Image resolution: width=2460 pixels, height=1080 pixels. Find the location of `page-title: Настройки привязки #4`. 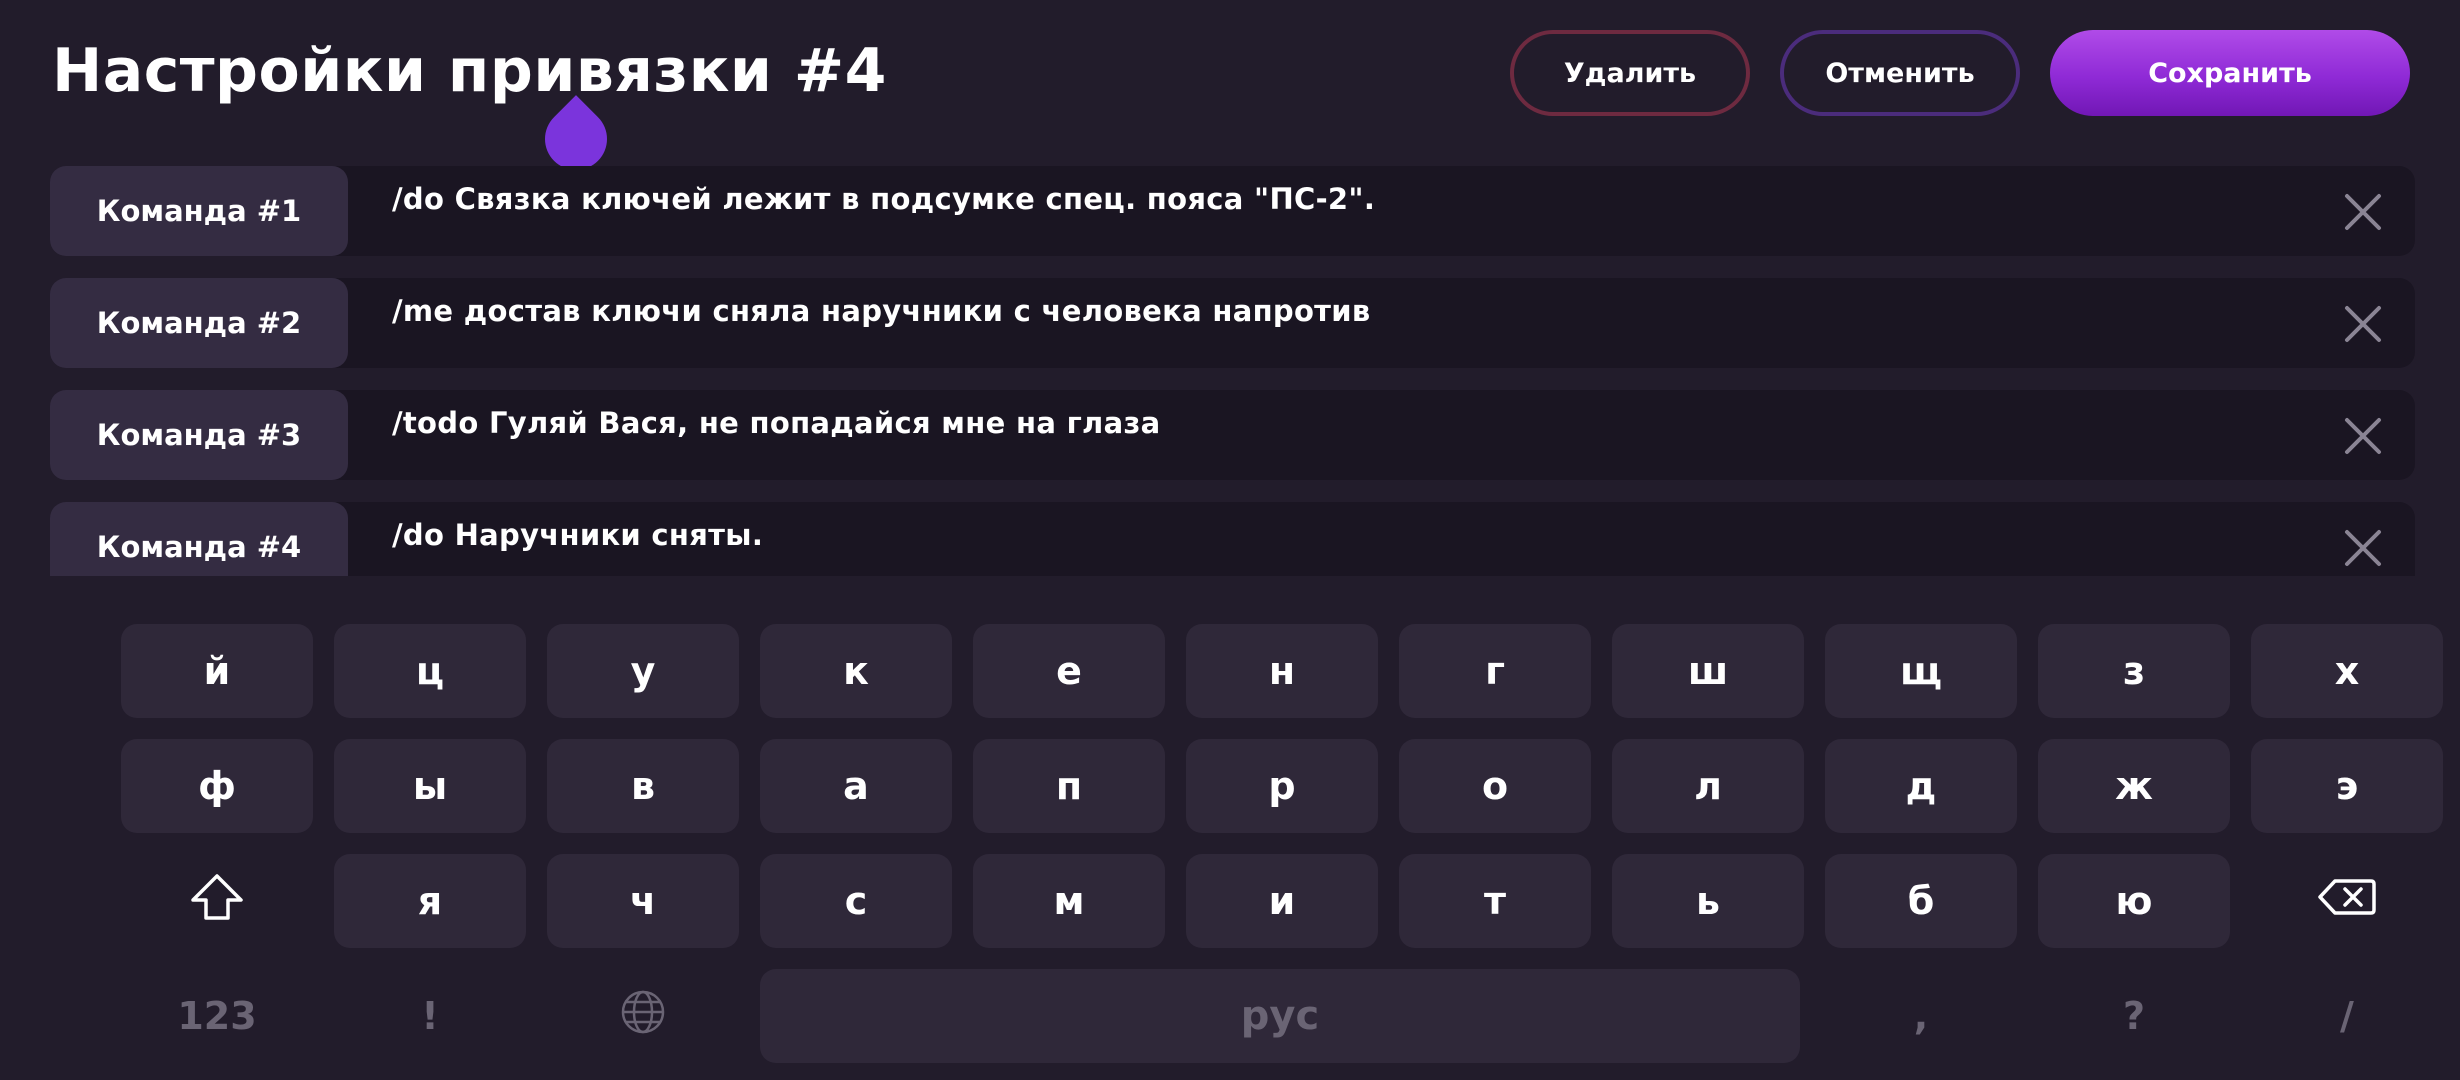

page-title: Настройки привязки #4 is located at coordinates (469, 71).